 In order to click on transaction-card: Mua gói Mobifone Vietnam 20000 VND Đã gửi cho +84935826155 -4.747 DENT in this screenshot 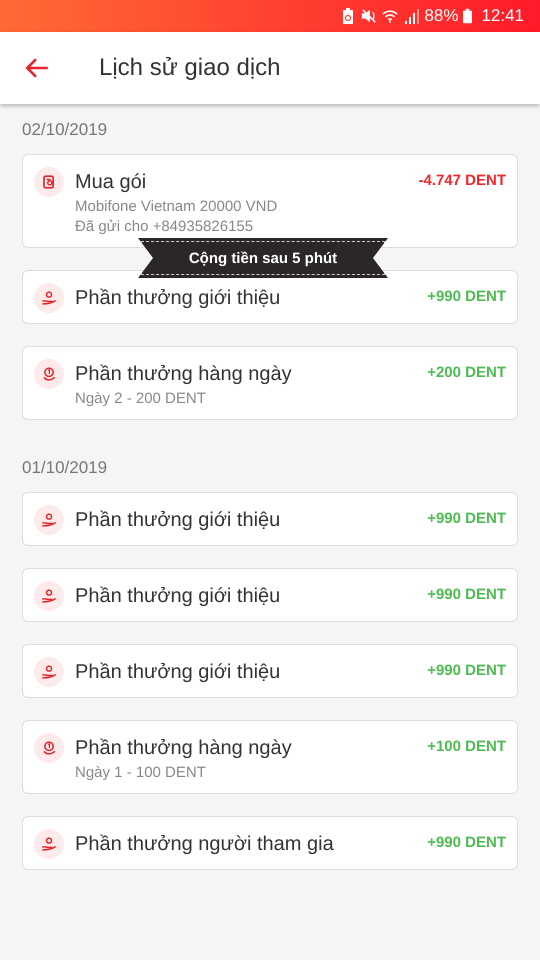, I will do `click(270, 201)`.